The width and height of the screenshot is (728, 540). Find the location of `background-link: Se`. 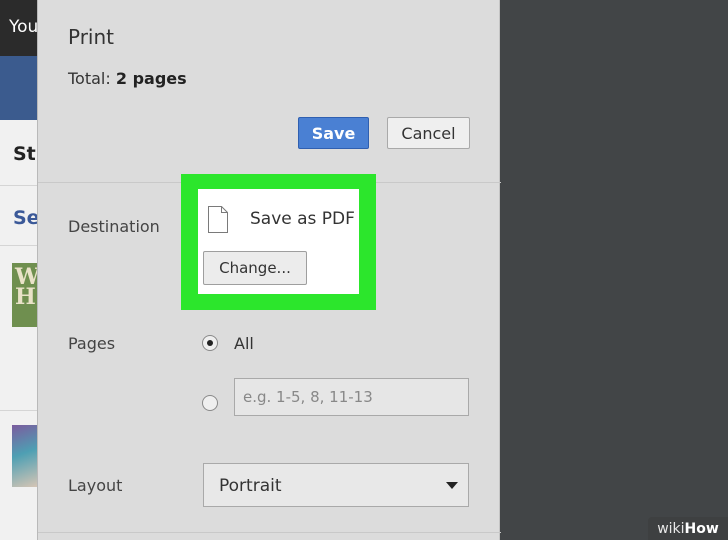

background-link: Se is located at coordinates (26, 218).